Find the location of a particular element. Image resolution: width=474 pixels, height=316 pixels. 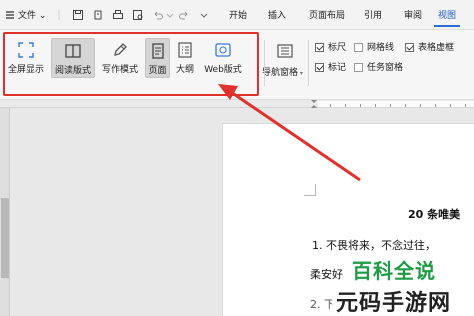

marks-checkbox: 标记 is located at coordinates (330, 68).